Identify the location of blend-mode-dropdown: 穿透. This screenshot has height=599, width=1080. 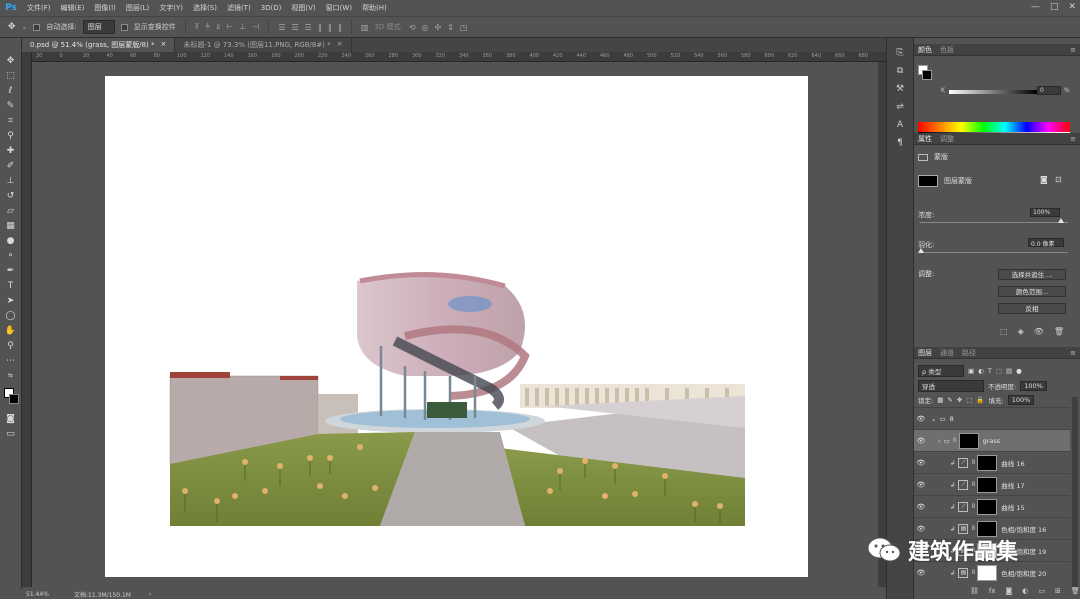
(951, 386).